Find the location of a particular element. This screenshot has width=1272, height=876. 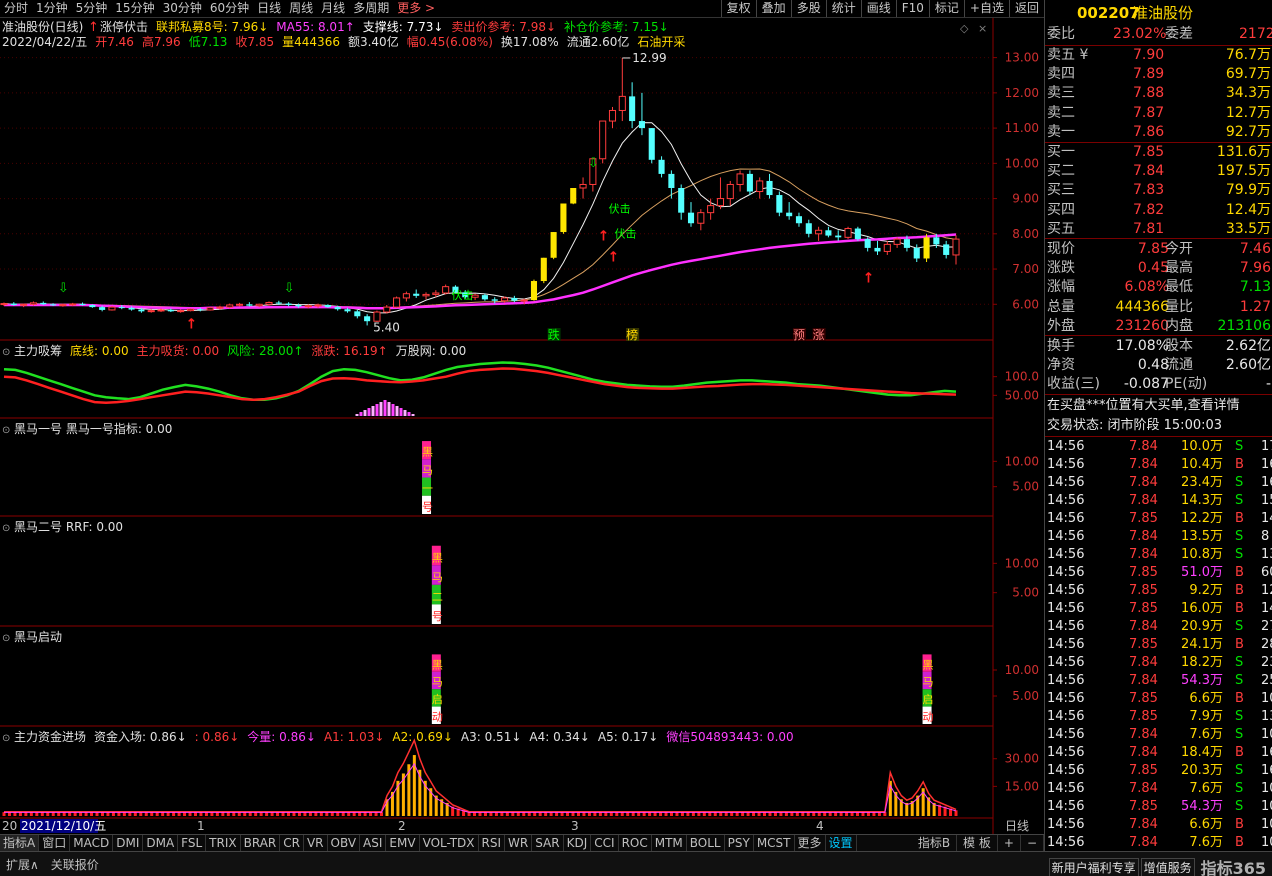

indicator-tab-2: MACD is located at coordinates (92, 843).